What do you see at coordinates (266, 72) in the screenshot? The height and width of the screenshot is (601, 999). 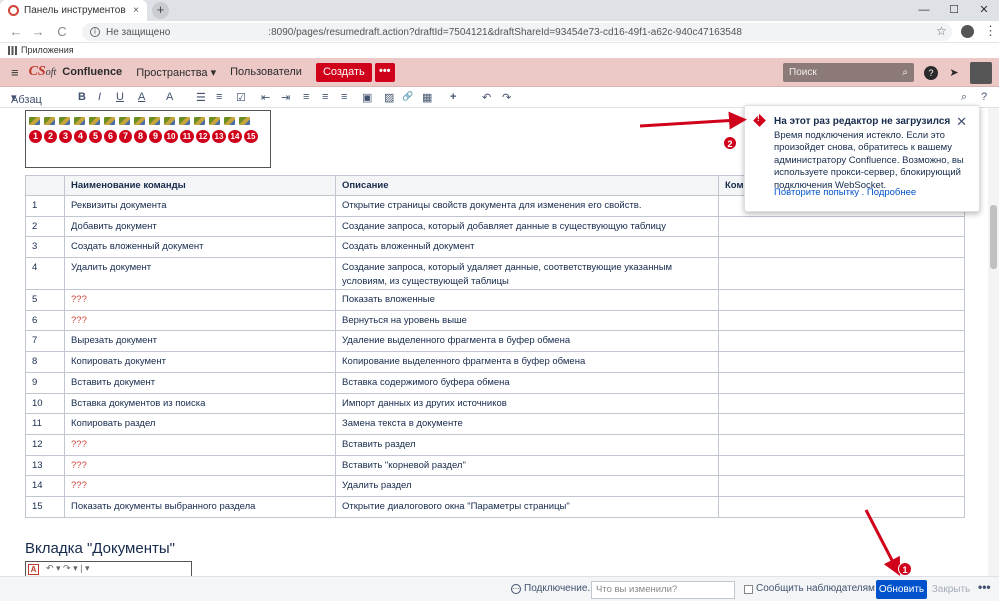 I see `users-link: Пользователи` at bounding box center [266, 72].